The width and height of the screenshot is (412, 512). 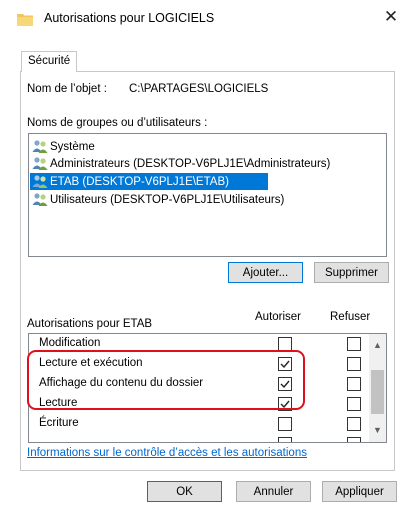 What do you see at coordinates (70, 343) in the screenshot?
I see `perm-name: Modification` at bounding box center [70, 343].